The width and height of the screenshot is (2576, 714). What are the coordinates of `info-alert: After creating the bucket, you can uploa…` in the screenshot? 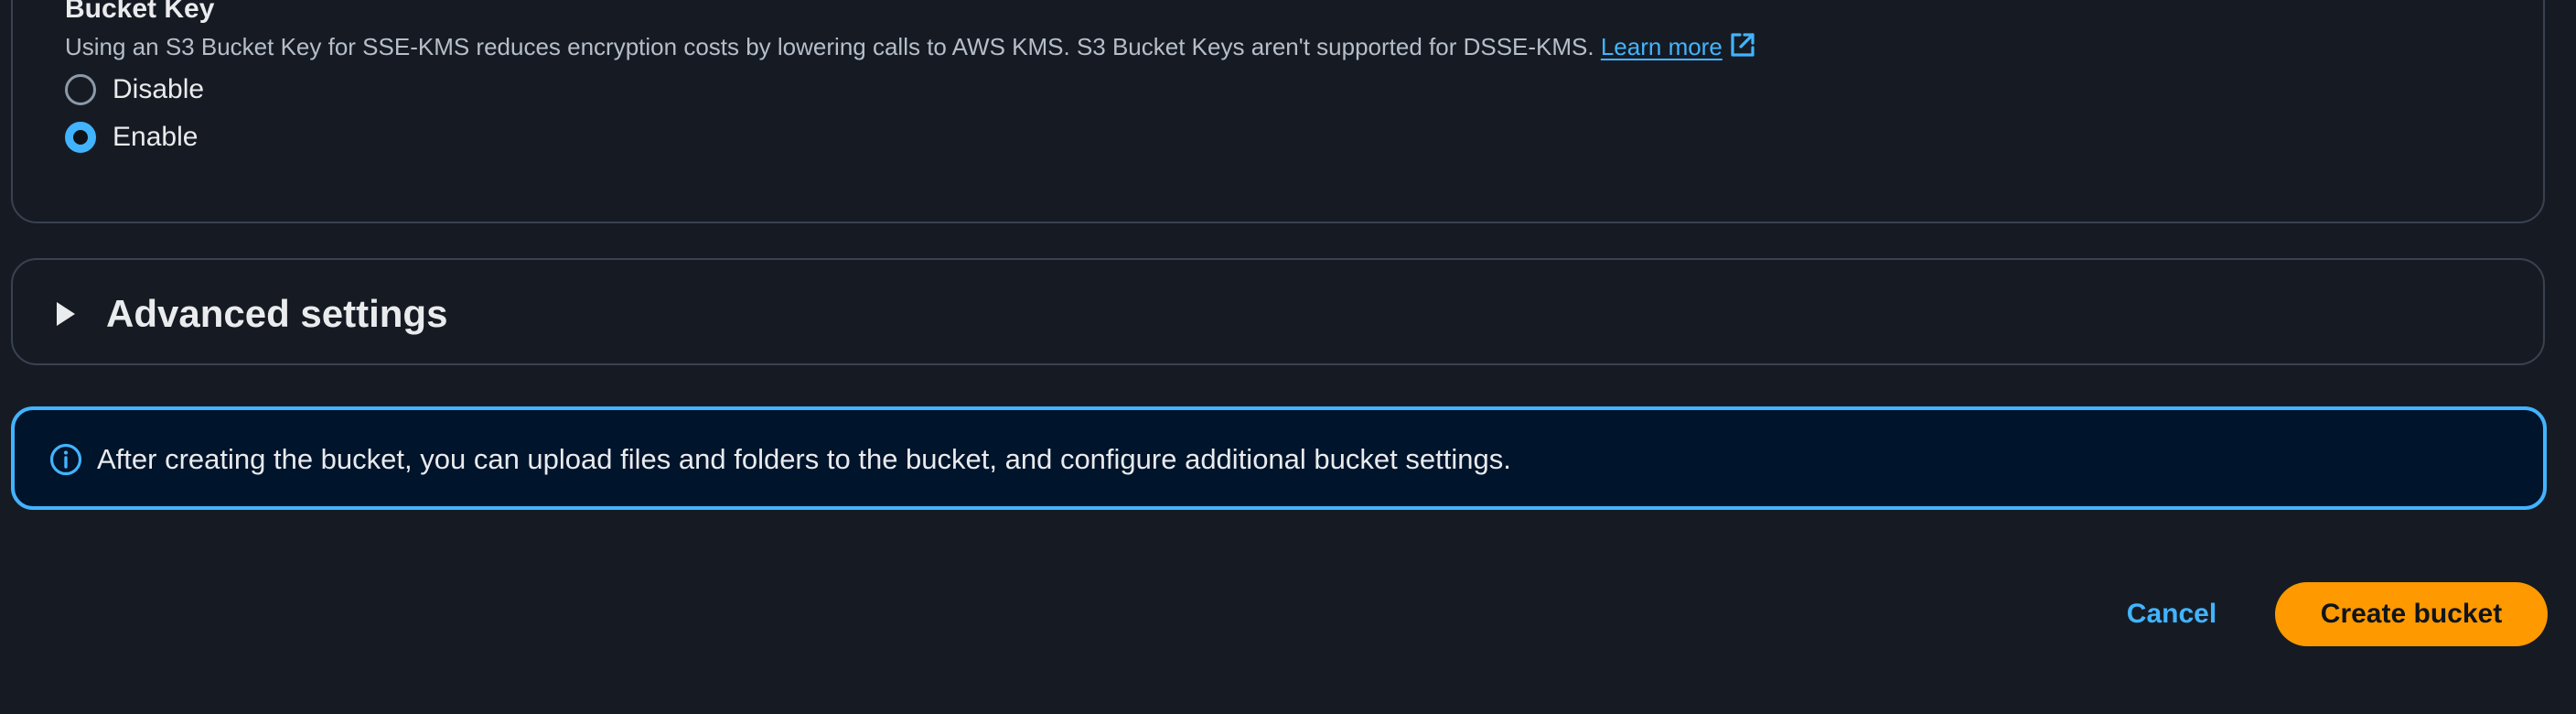 It's located at (1279, 458).